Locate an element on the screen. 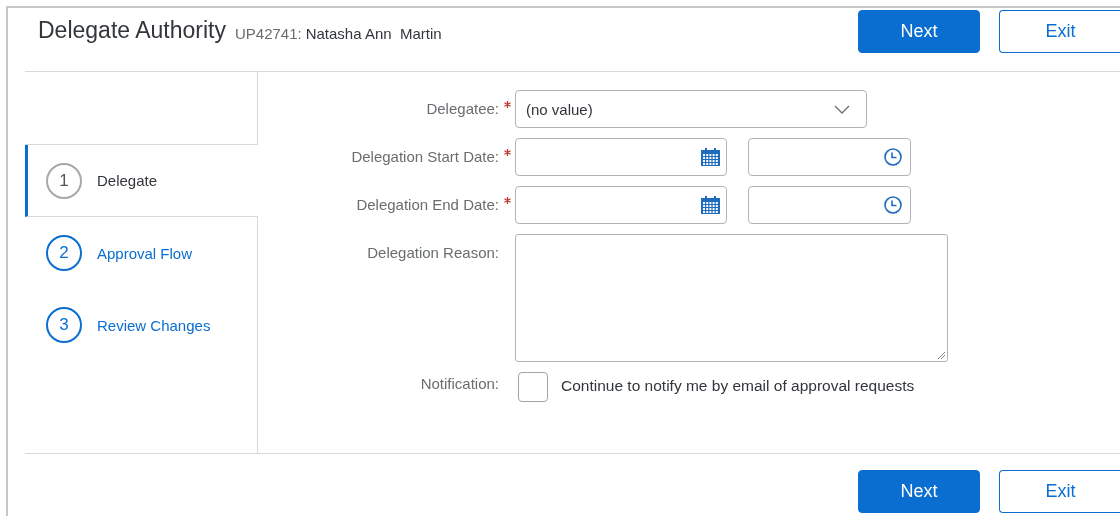  page-title: Delegate Authority is located at coordinates (132, 30).